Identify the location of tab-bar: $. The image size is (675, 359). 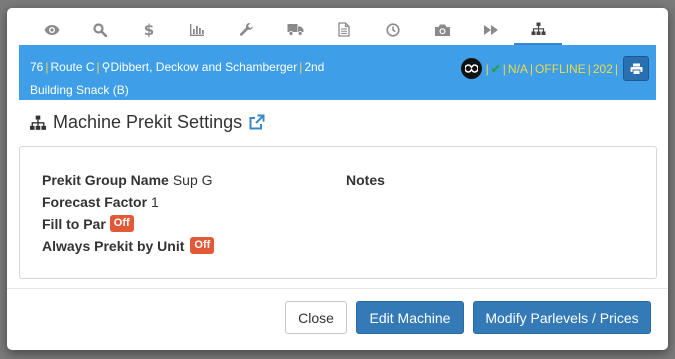
(340, 30).